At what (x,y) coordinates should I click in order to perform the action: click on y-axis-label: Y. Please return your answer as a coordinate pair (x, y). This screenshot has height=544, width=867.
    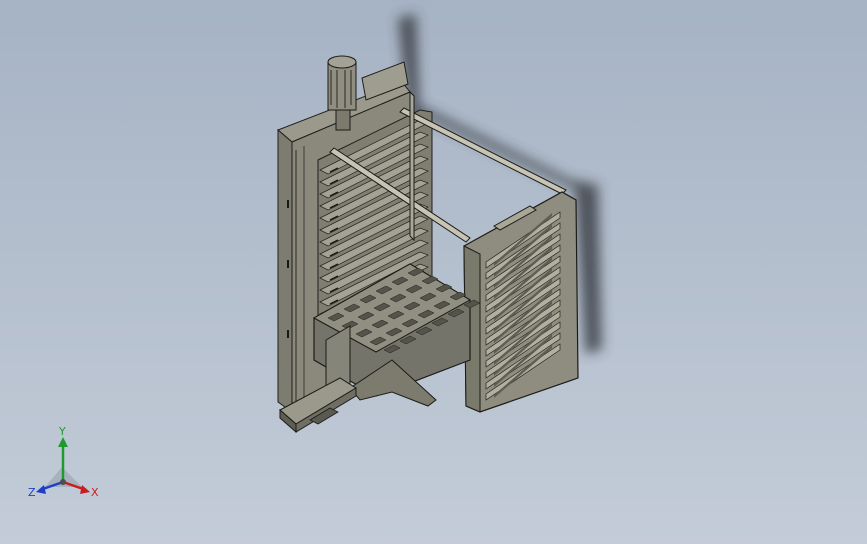
    Looking at the image, I should click on (62, 431).